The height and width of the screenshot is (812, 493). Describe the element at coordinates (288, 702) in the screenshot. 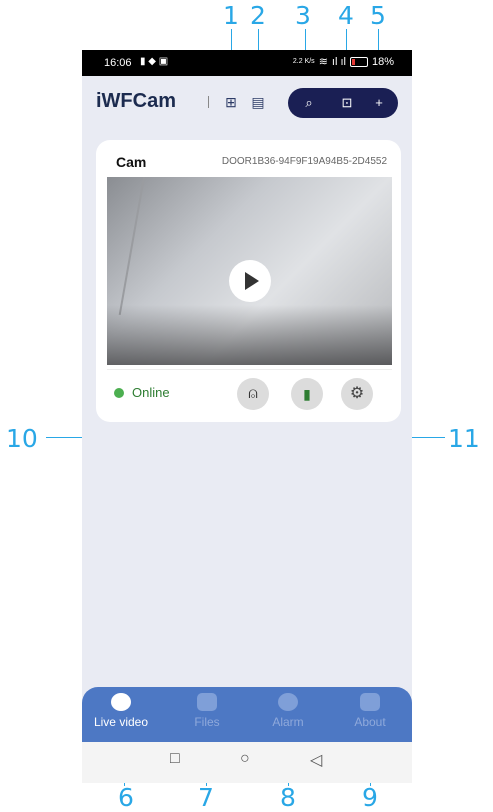

I see `alarm-icon` at that location.